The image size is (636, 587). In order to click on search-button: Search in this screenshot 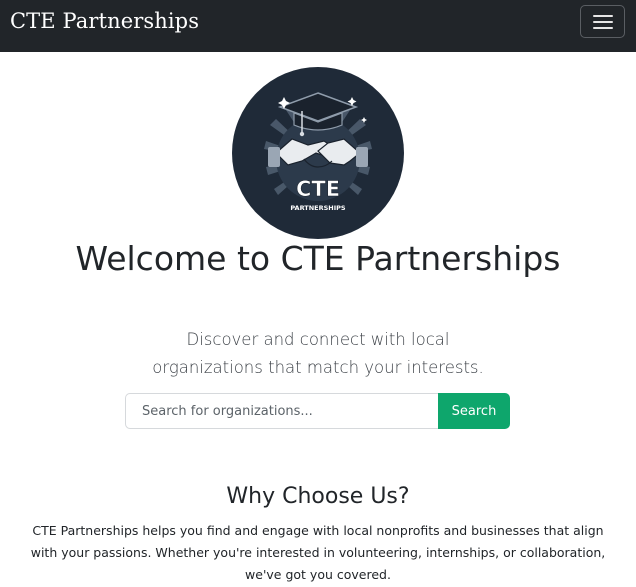, I will do `click(474, 411)`.